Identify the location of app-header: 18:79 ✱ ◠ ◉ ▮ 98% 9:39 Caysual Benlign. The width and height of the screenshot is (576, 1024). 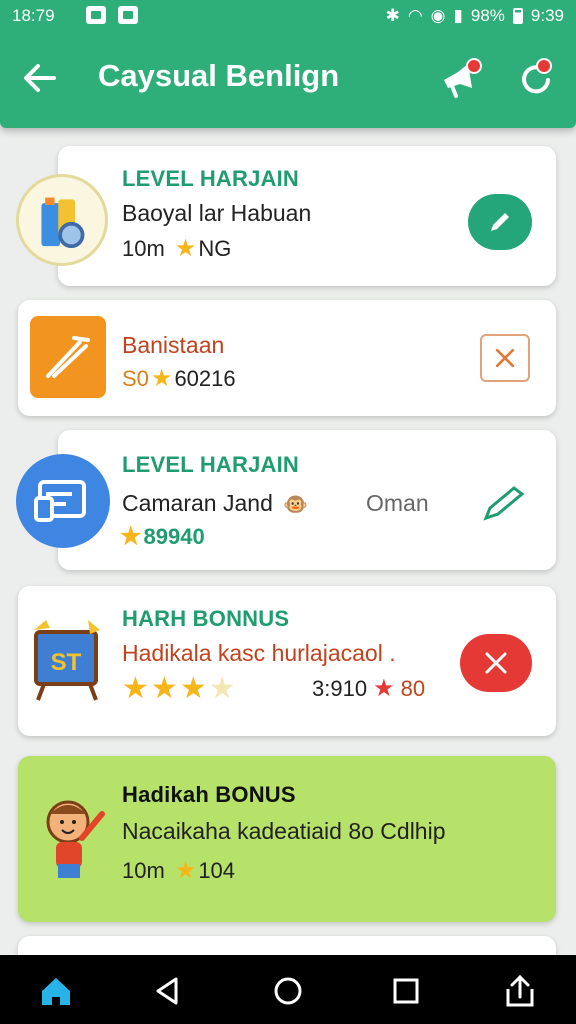
(288, 64).